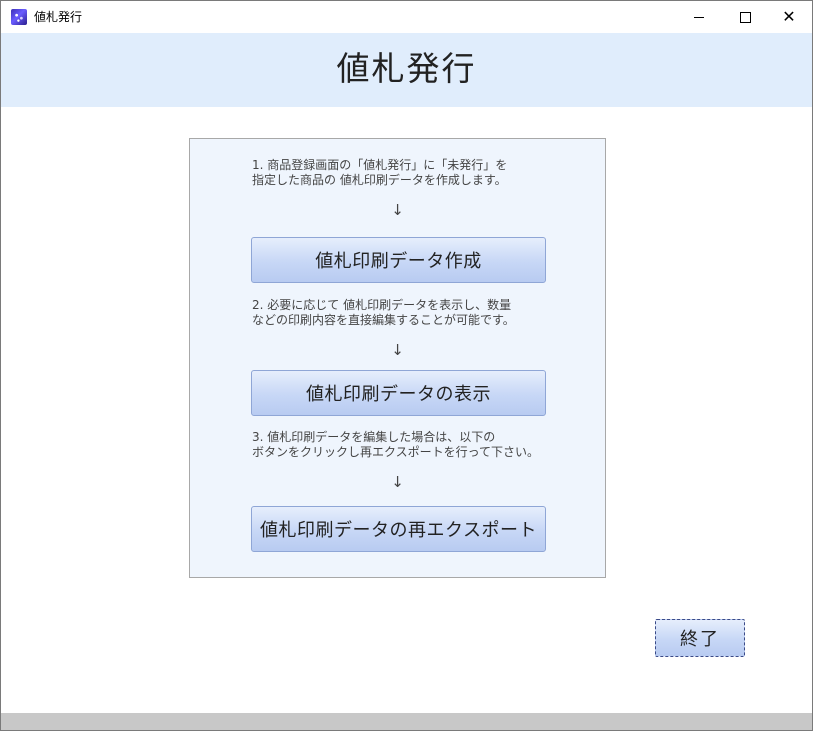  I want to click on step-3-arrow: ↓, so click(397, 482).